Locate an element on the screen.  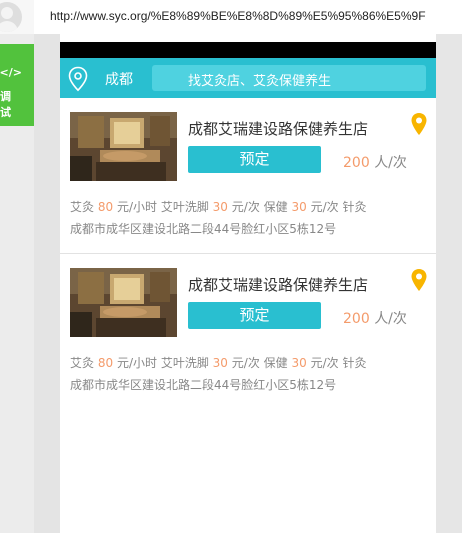
avatar is located at coordinates (11, 17).